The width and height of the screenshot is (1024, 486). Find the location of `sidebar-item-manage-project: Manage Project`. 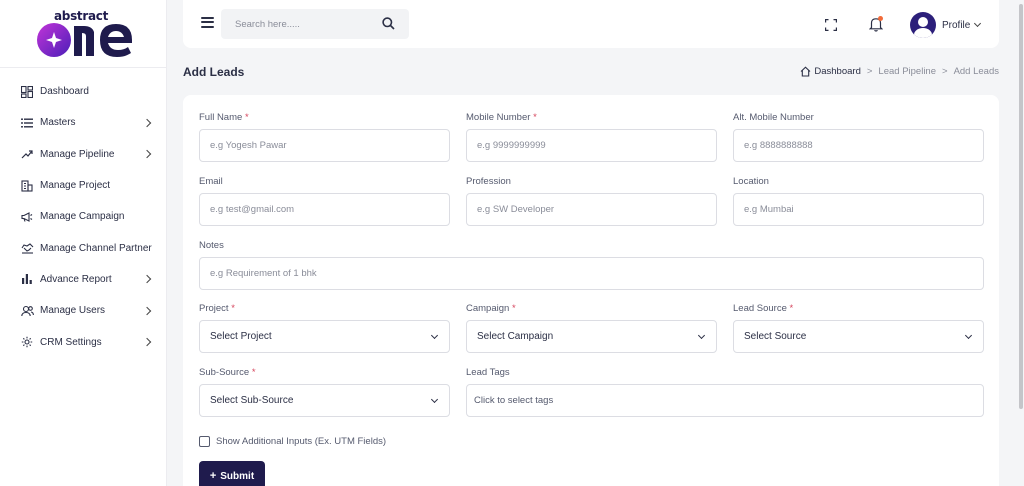

sidebar-item-manage-project: Manage Project is located at coordinates (83, 185).